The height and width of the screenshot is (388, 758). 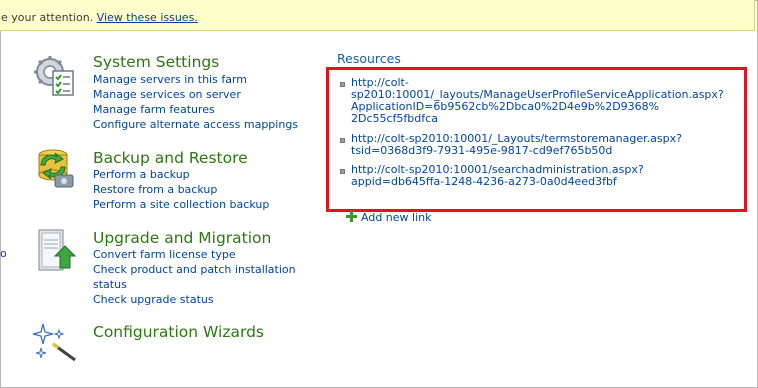 What do you see at coordinates (49, 17) in the screenshot?
I see `warning-text: e your attention.` at bounding box center [49, 17].